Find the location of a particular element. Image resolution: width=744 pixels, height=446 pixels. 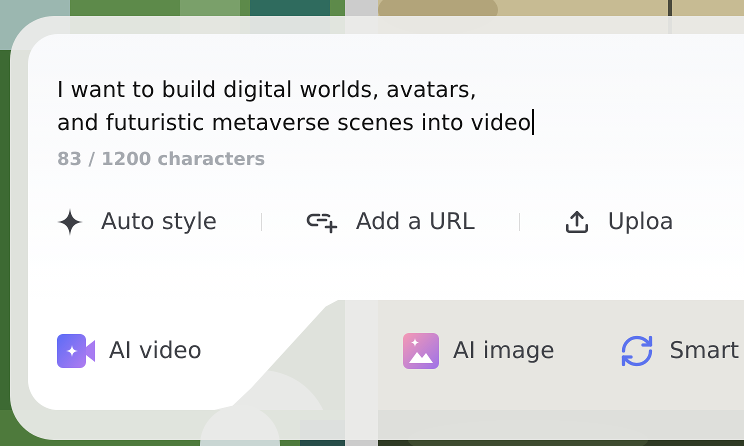

mode-tab: Smart is located at coordinates (665, 355).